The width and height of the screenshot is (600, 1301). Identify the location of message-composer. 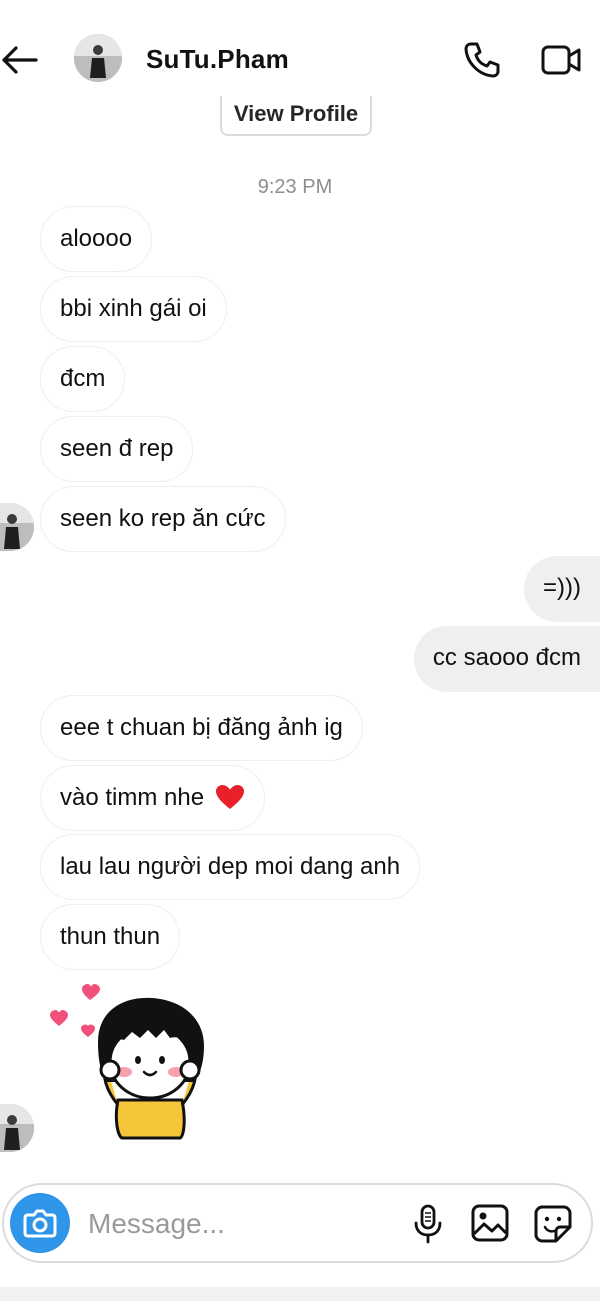
(297, 1223).